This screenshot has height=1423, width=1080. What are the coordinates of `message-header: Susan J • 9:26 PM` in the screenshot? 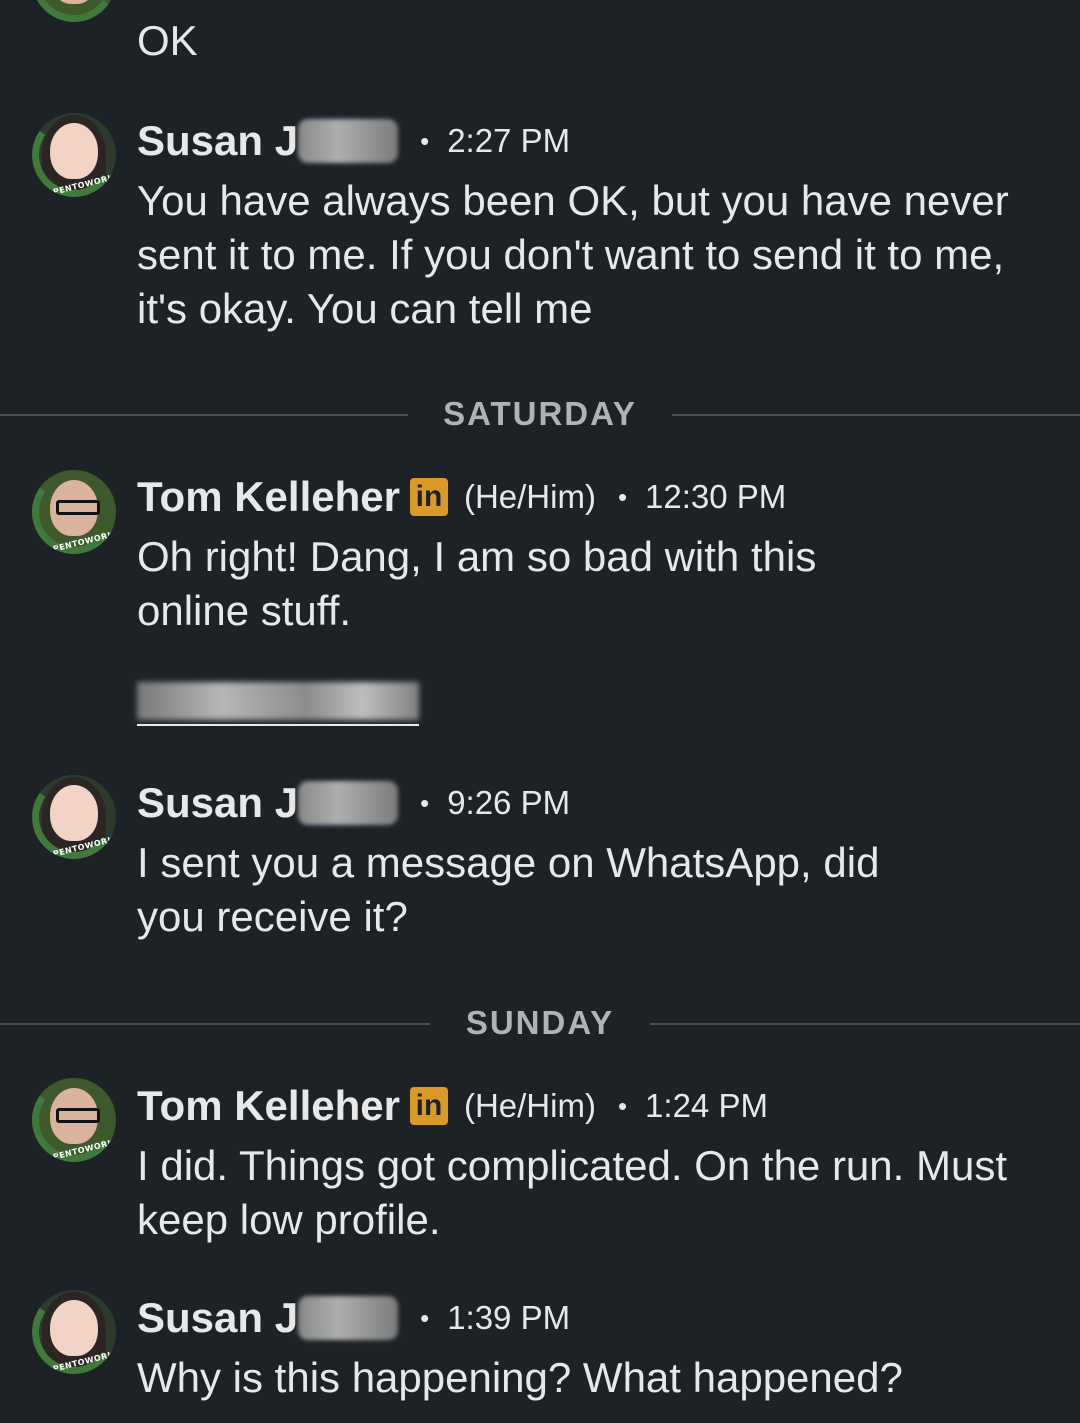 It's located at (353, 803).